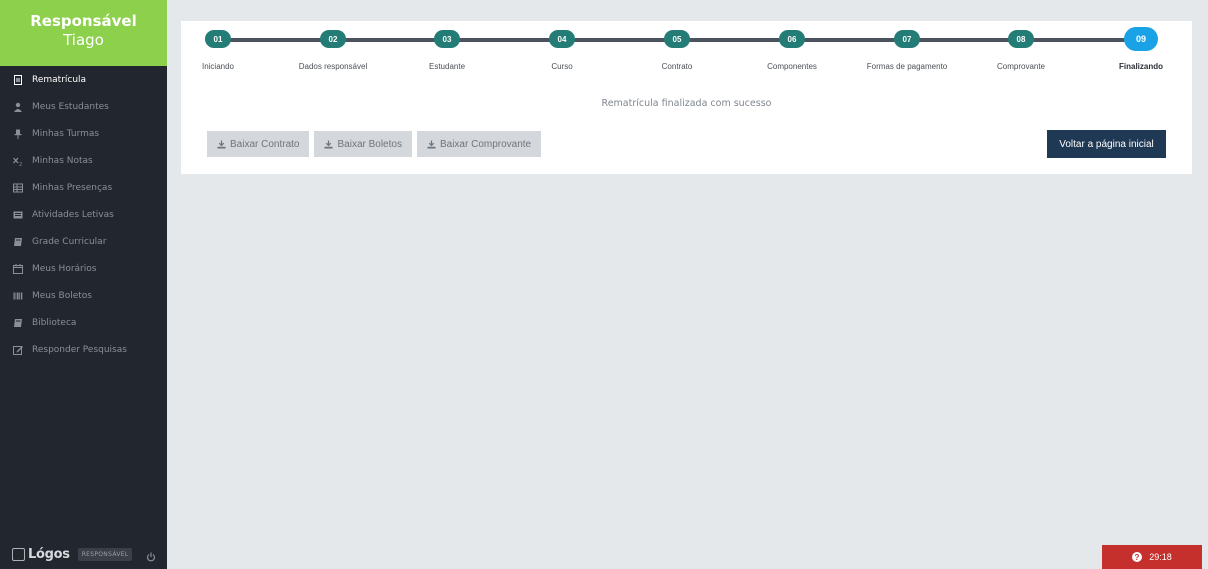  I want to click on sidebar-item-label: Meus Estudantes, so click(70, 106).